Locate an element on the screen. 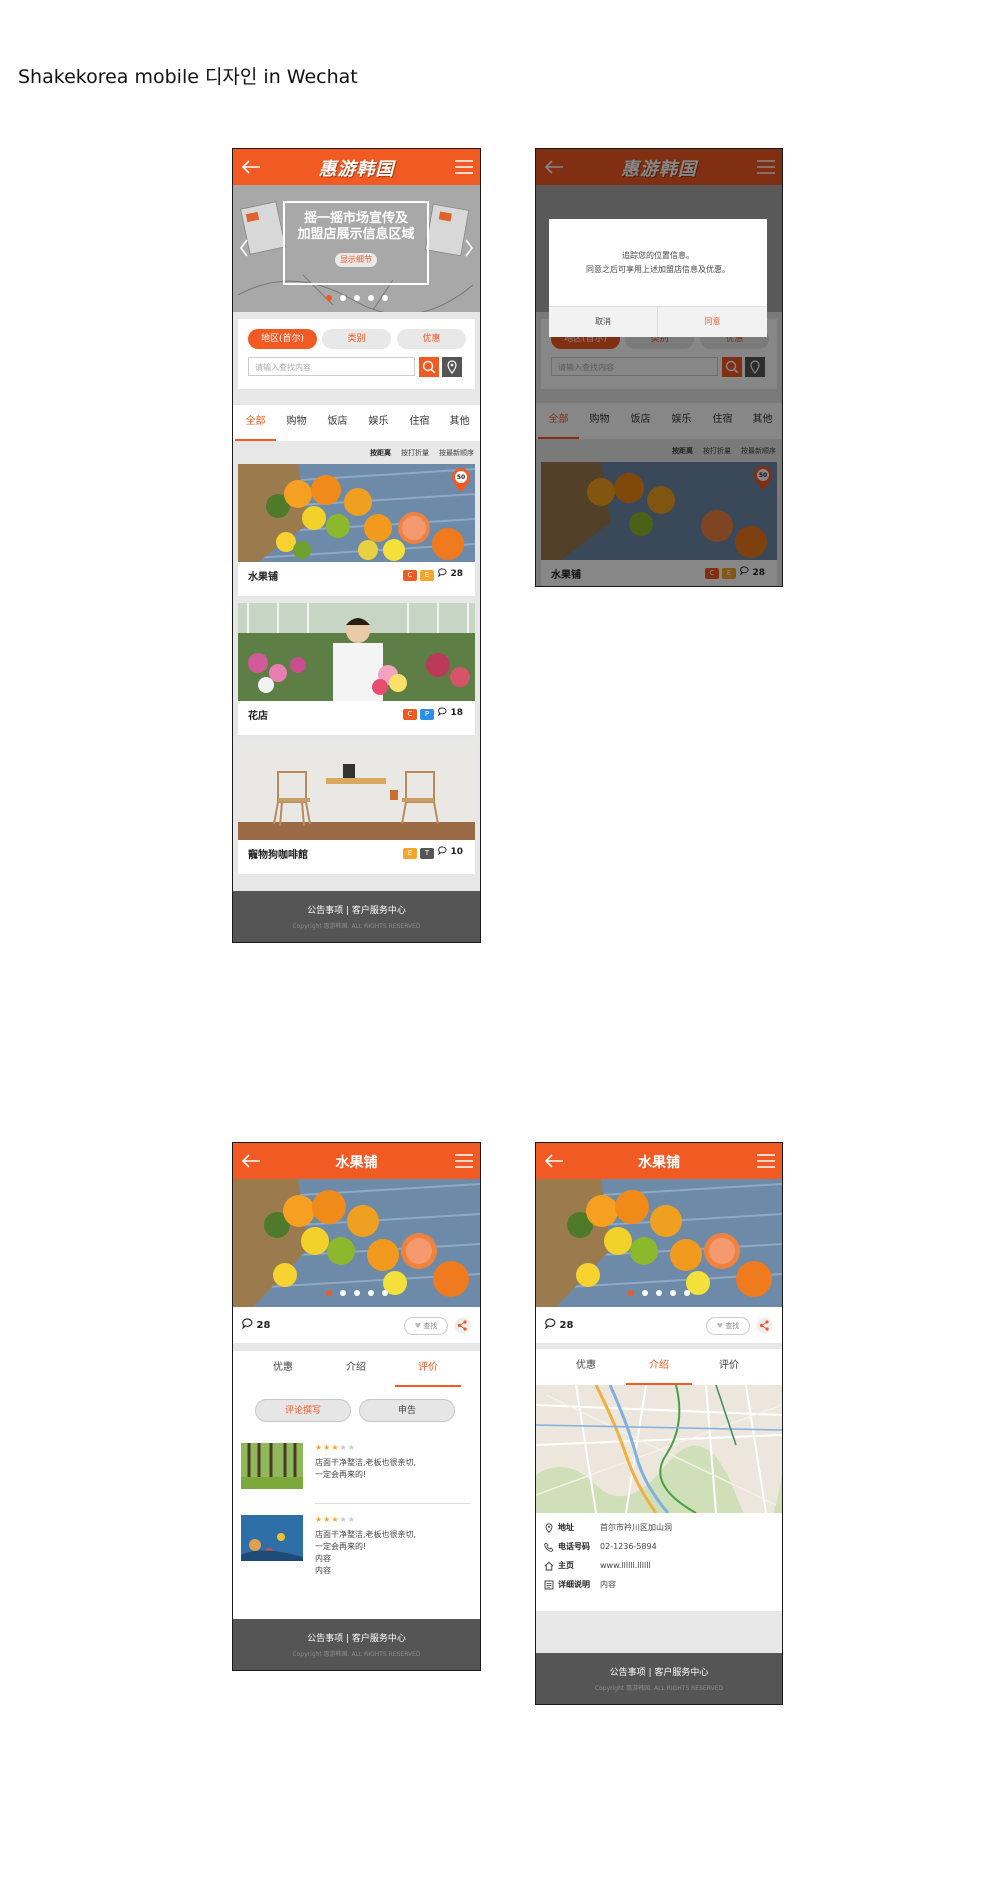 The width and height of the screenshot is (1000, 1904). comment-count: 28 is located at coordinates (256, 1324).